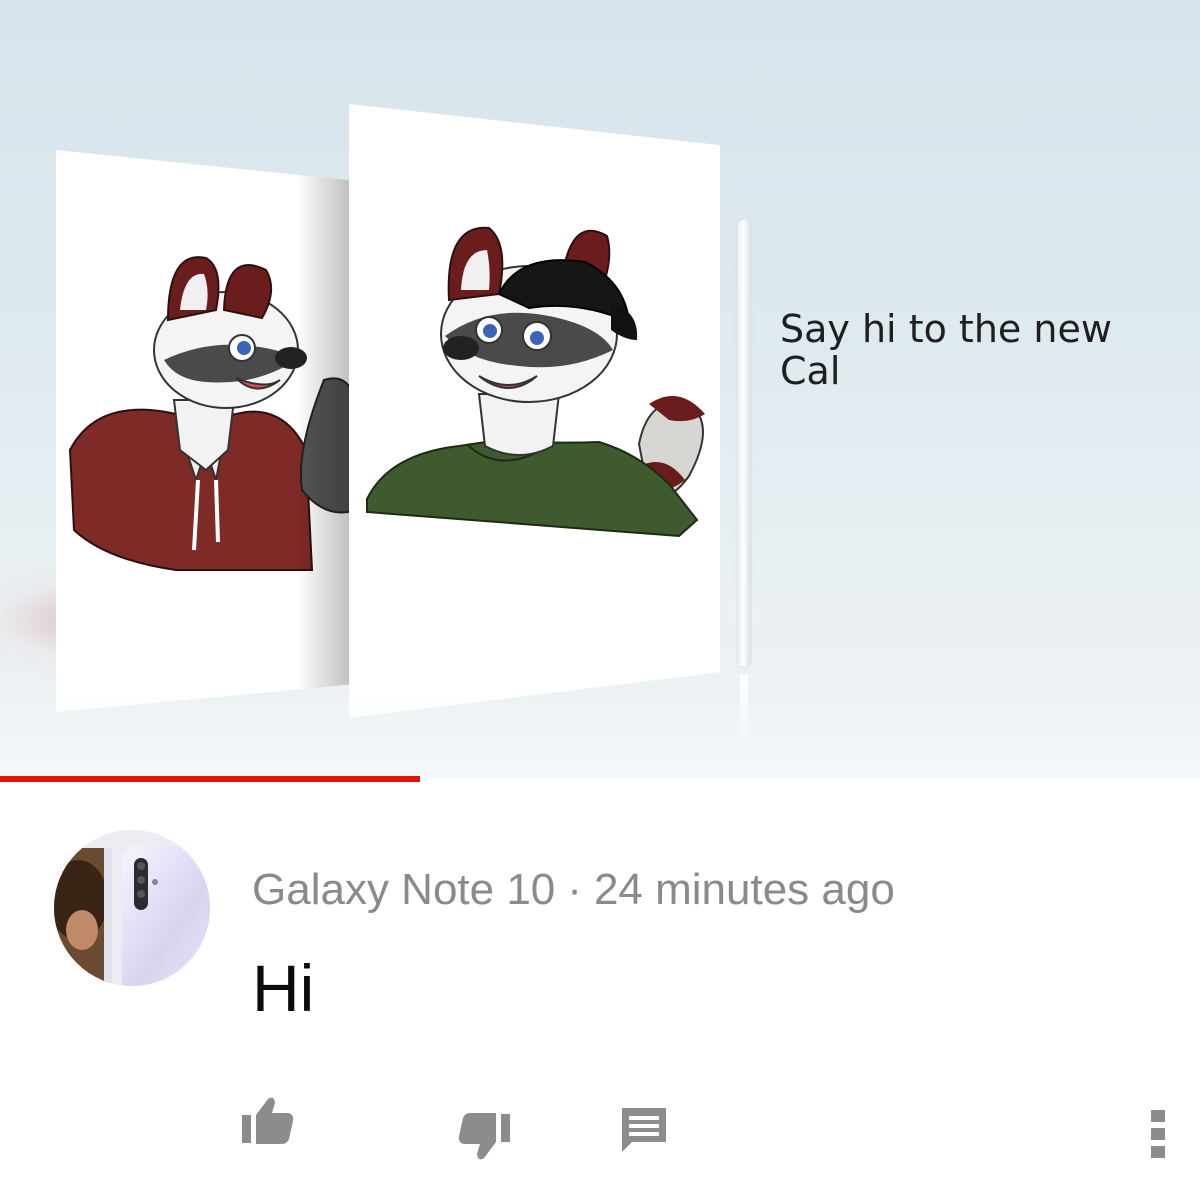  What do you see at coordinates (403, 889) in the screenshot?
I see `comment-author: Galaxy Note 10` at bounding box center [403, 889].